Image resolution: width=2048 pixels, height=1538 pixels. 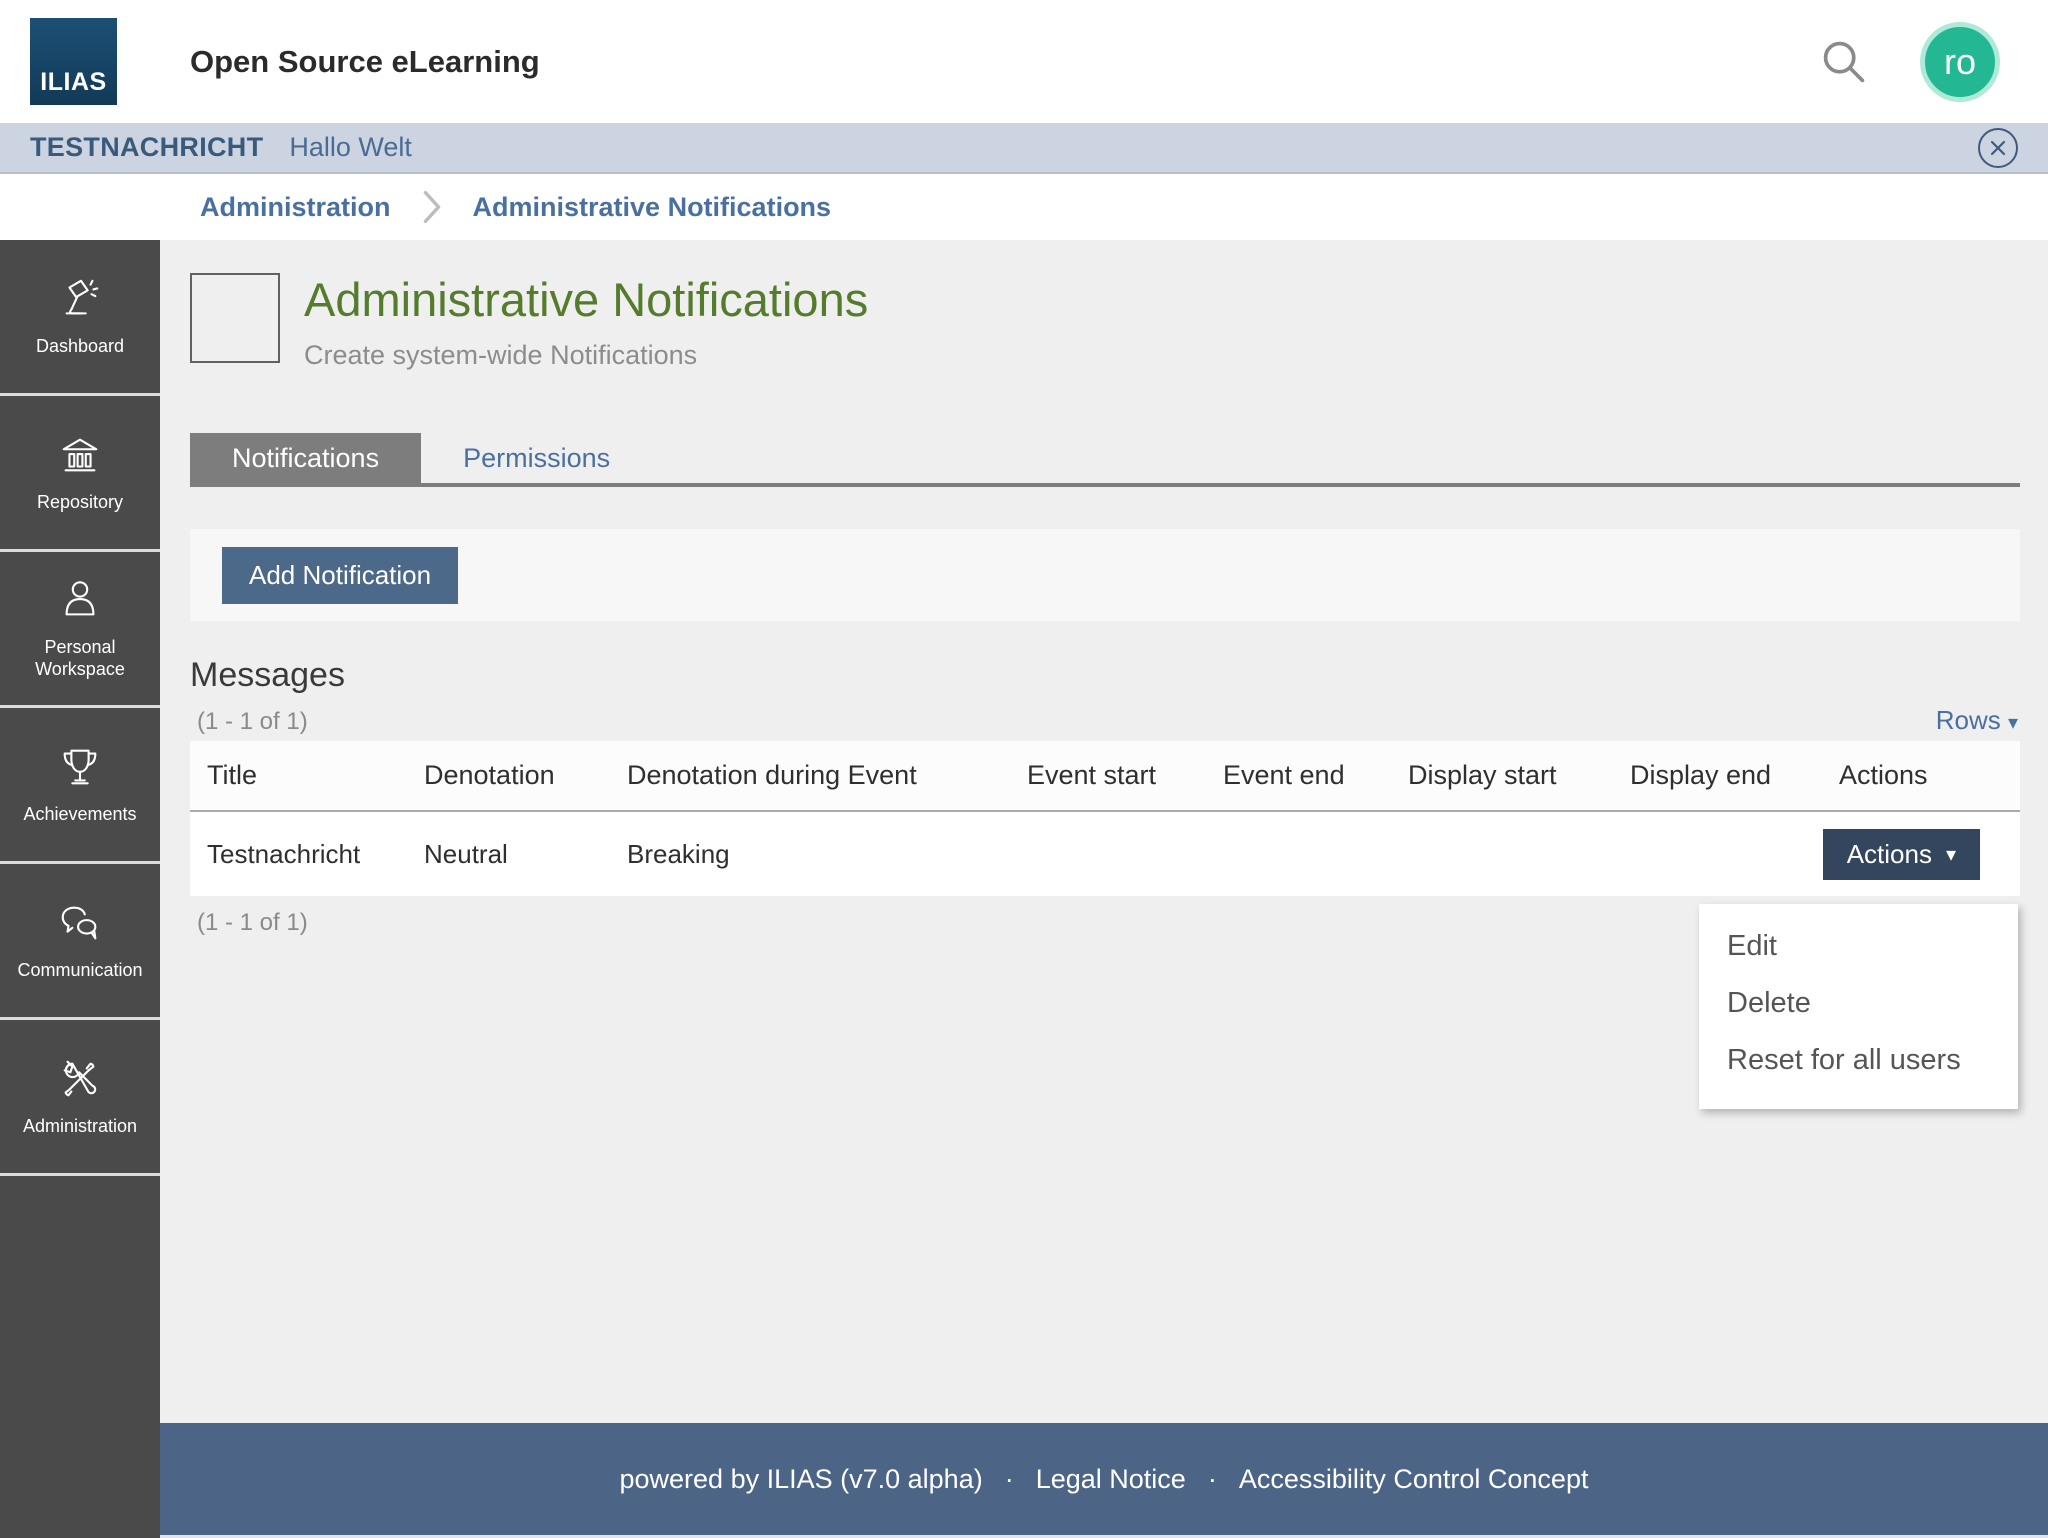 I want to click on search-icon, so click(x=1844, y=61).